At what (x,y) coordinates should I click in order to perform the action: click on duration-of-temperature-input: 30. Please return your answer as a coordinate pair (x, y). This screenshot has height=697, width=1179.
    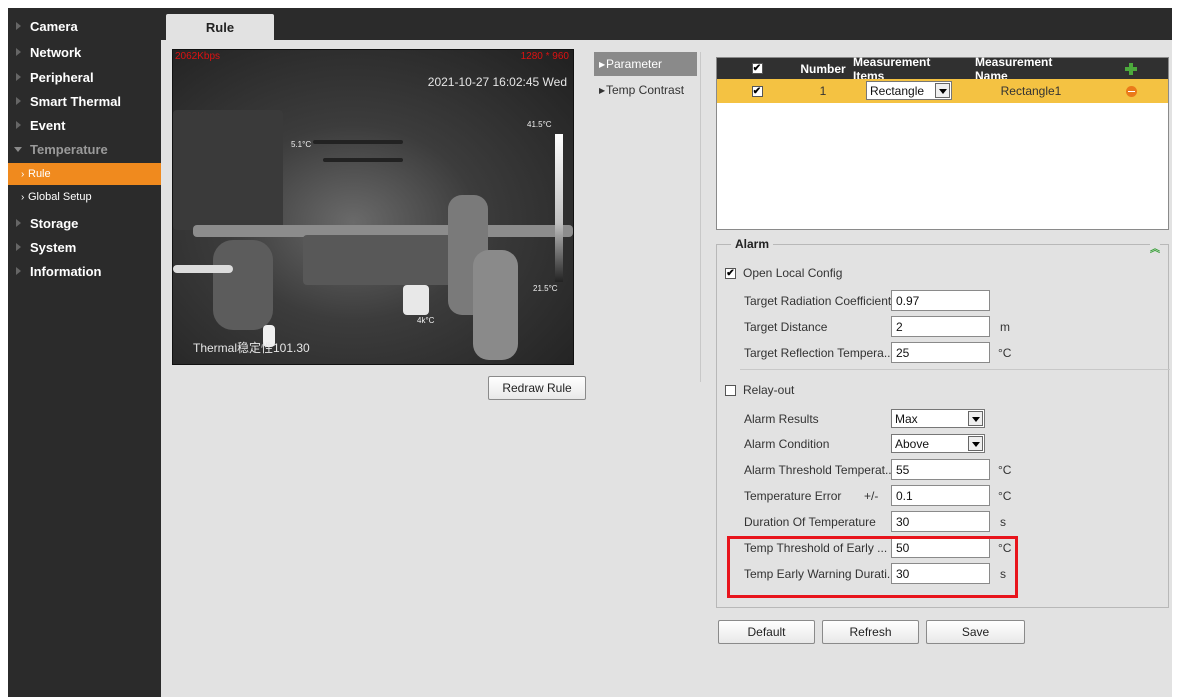
    Looking at the image, I should click on (940, 521).